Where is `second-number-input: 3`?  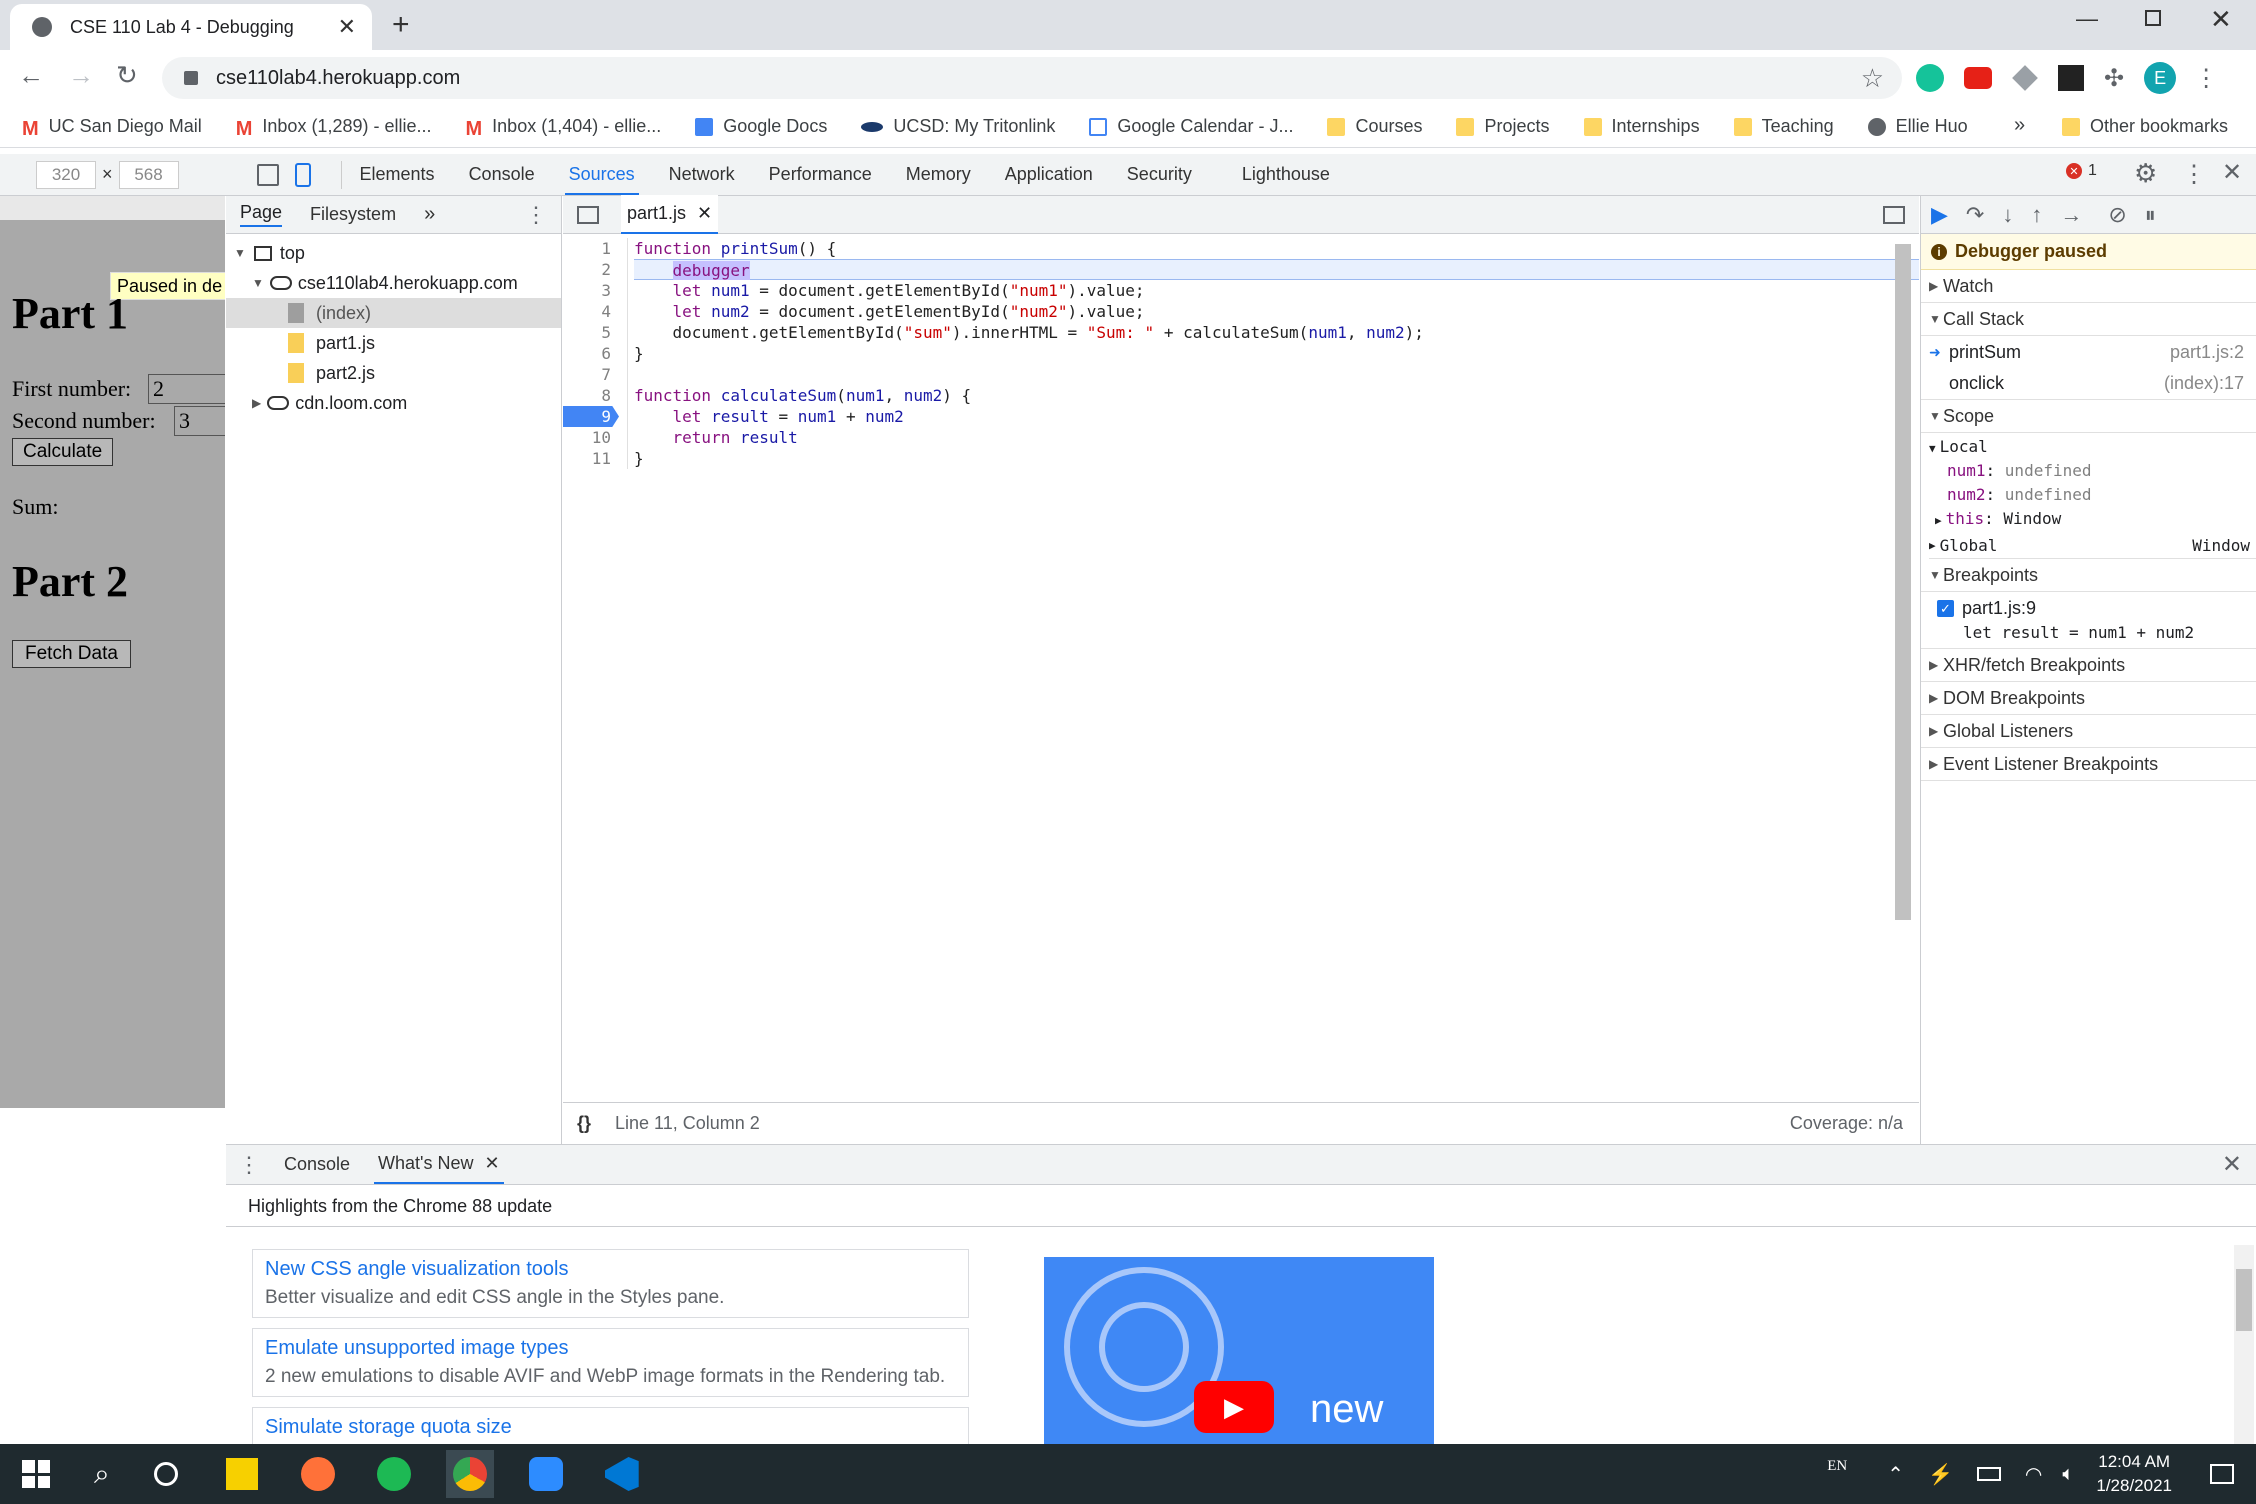 second-number-input: 3 is located at coordinates (199, 421).